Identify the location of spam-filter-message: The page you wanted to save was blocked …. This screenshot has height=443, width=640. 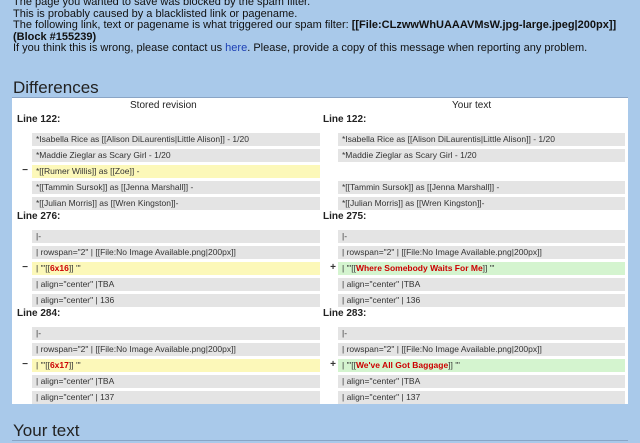
(323, 27).